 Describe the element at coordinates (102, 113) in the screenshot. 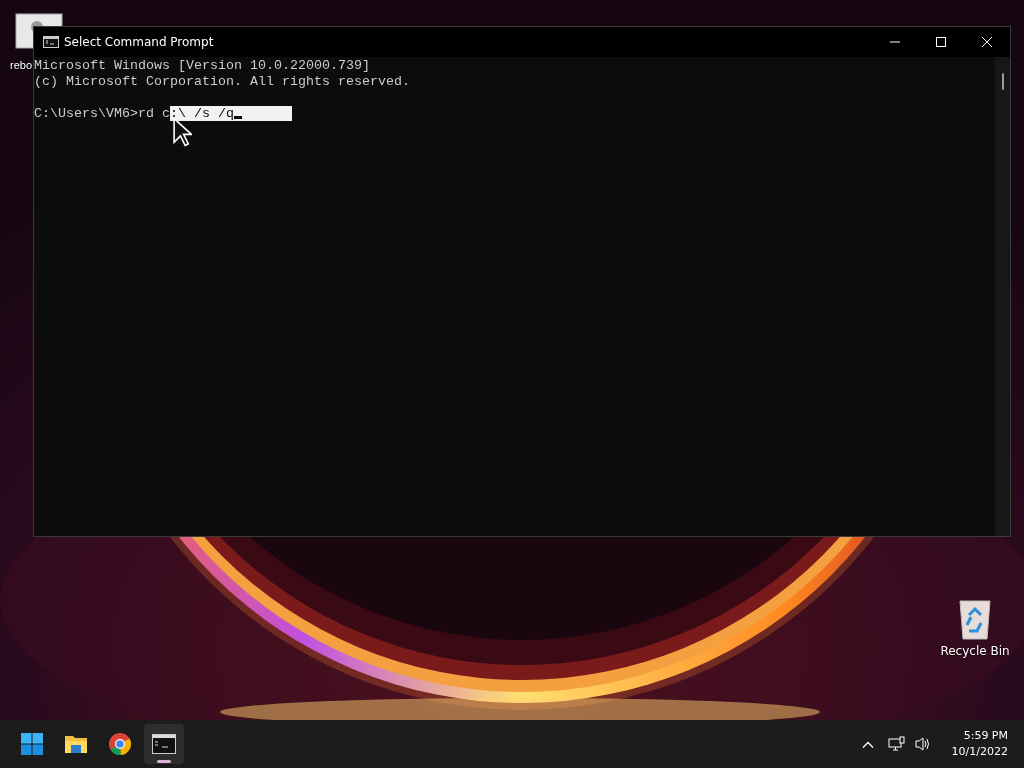

I see `console-text: C:\Users\VM6>rd c` at that location.